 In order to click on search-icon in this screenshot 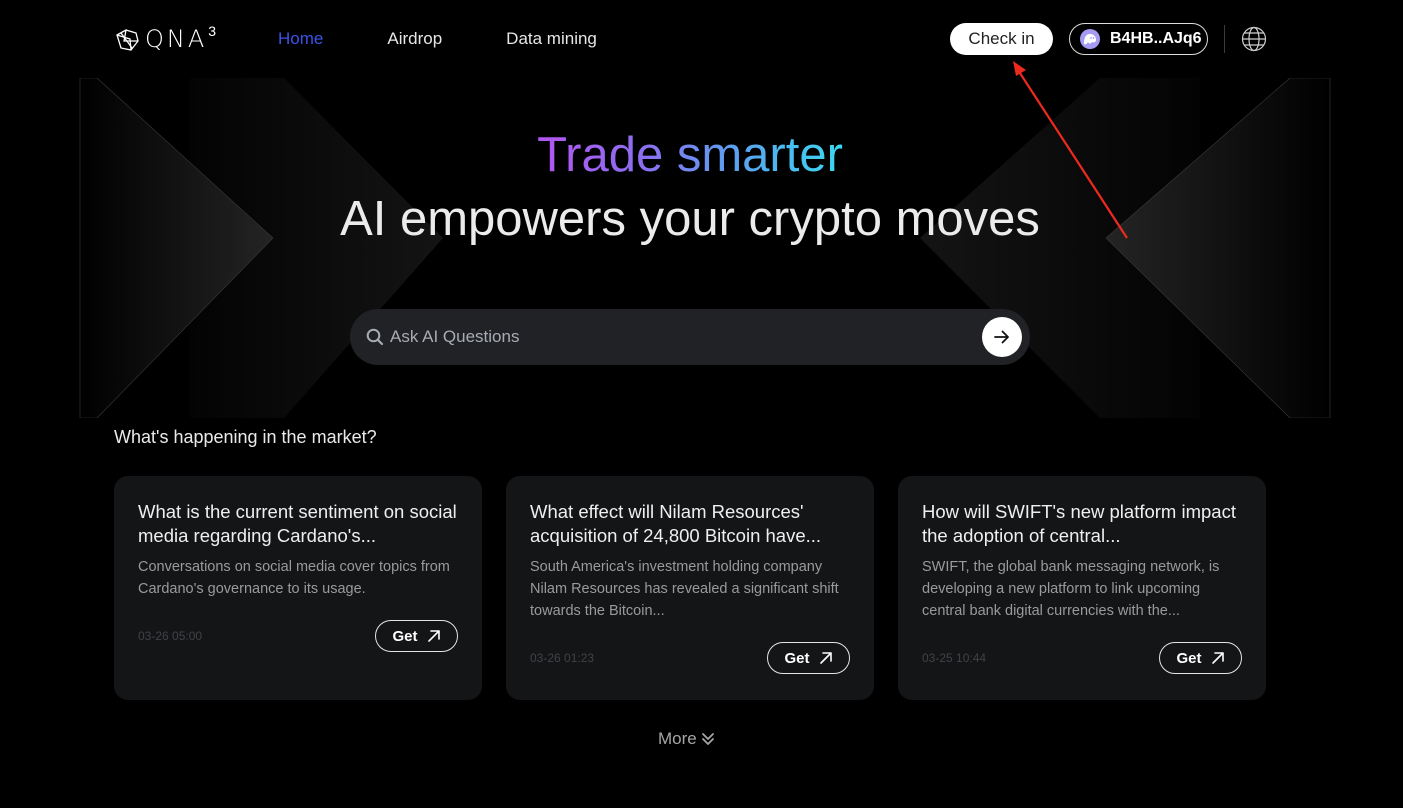, I will do `click(375, 337)`.